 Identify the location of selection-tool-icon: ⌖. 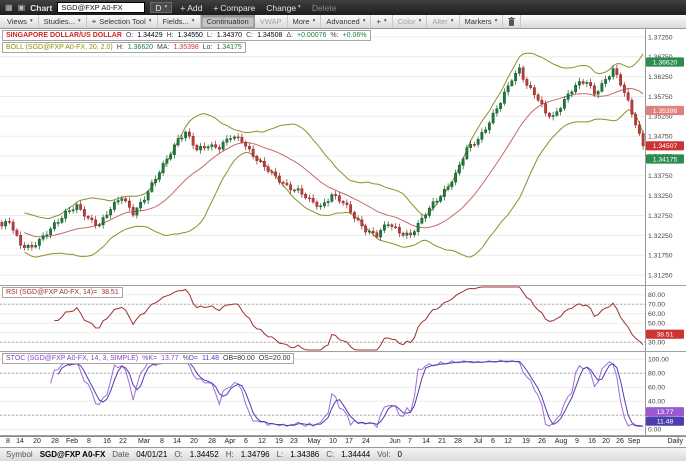
(94, 21).